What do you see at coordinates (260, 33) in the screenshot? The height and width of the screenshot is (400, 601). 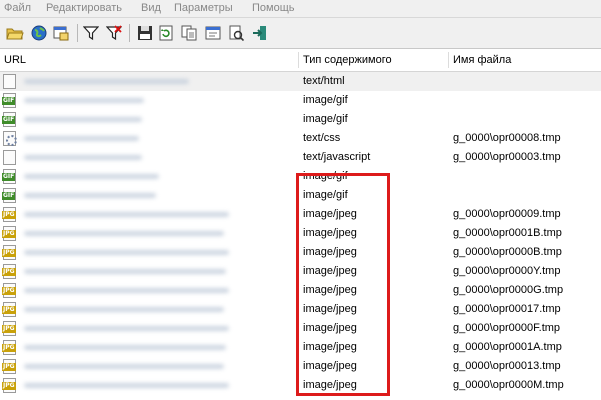 I see `exit-icon` at bounding box center [260, 33].